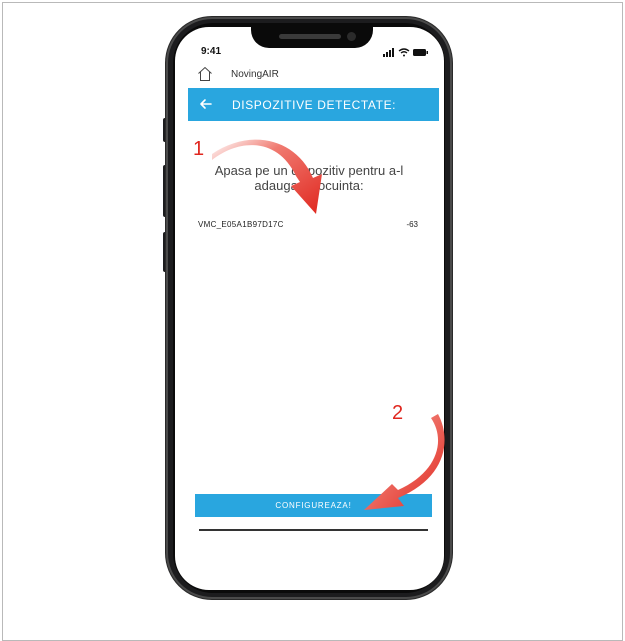  What do you see at coordinates (412, 224) in the screenshot?
I see `device-signal-strength: -63` at bounding box center [412, 224].